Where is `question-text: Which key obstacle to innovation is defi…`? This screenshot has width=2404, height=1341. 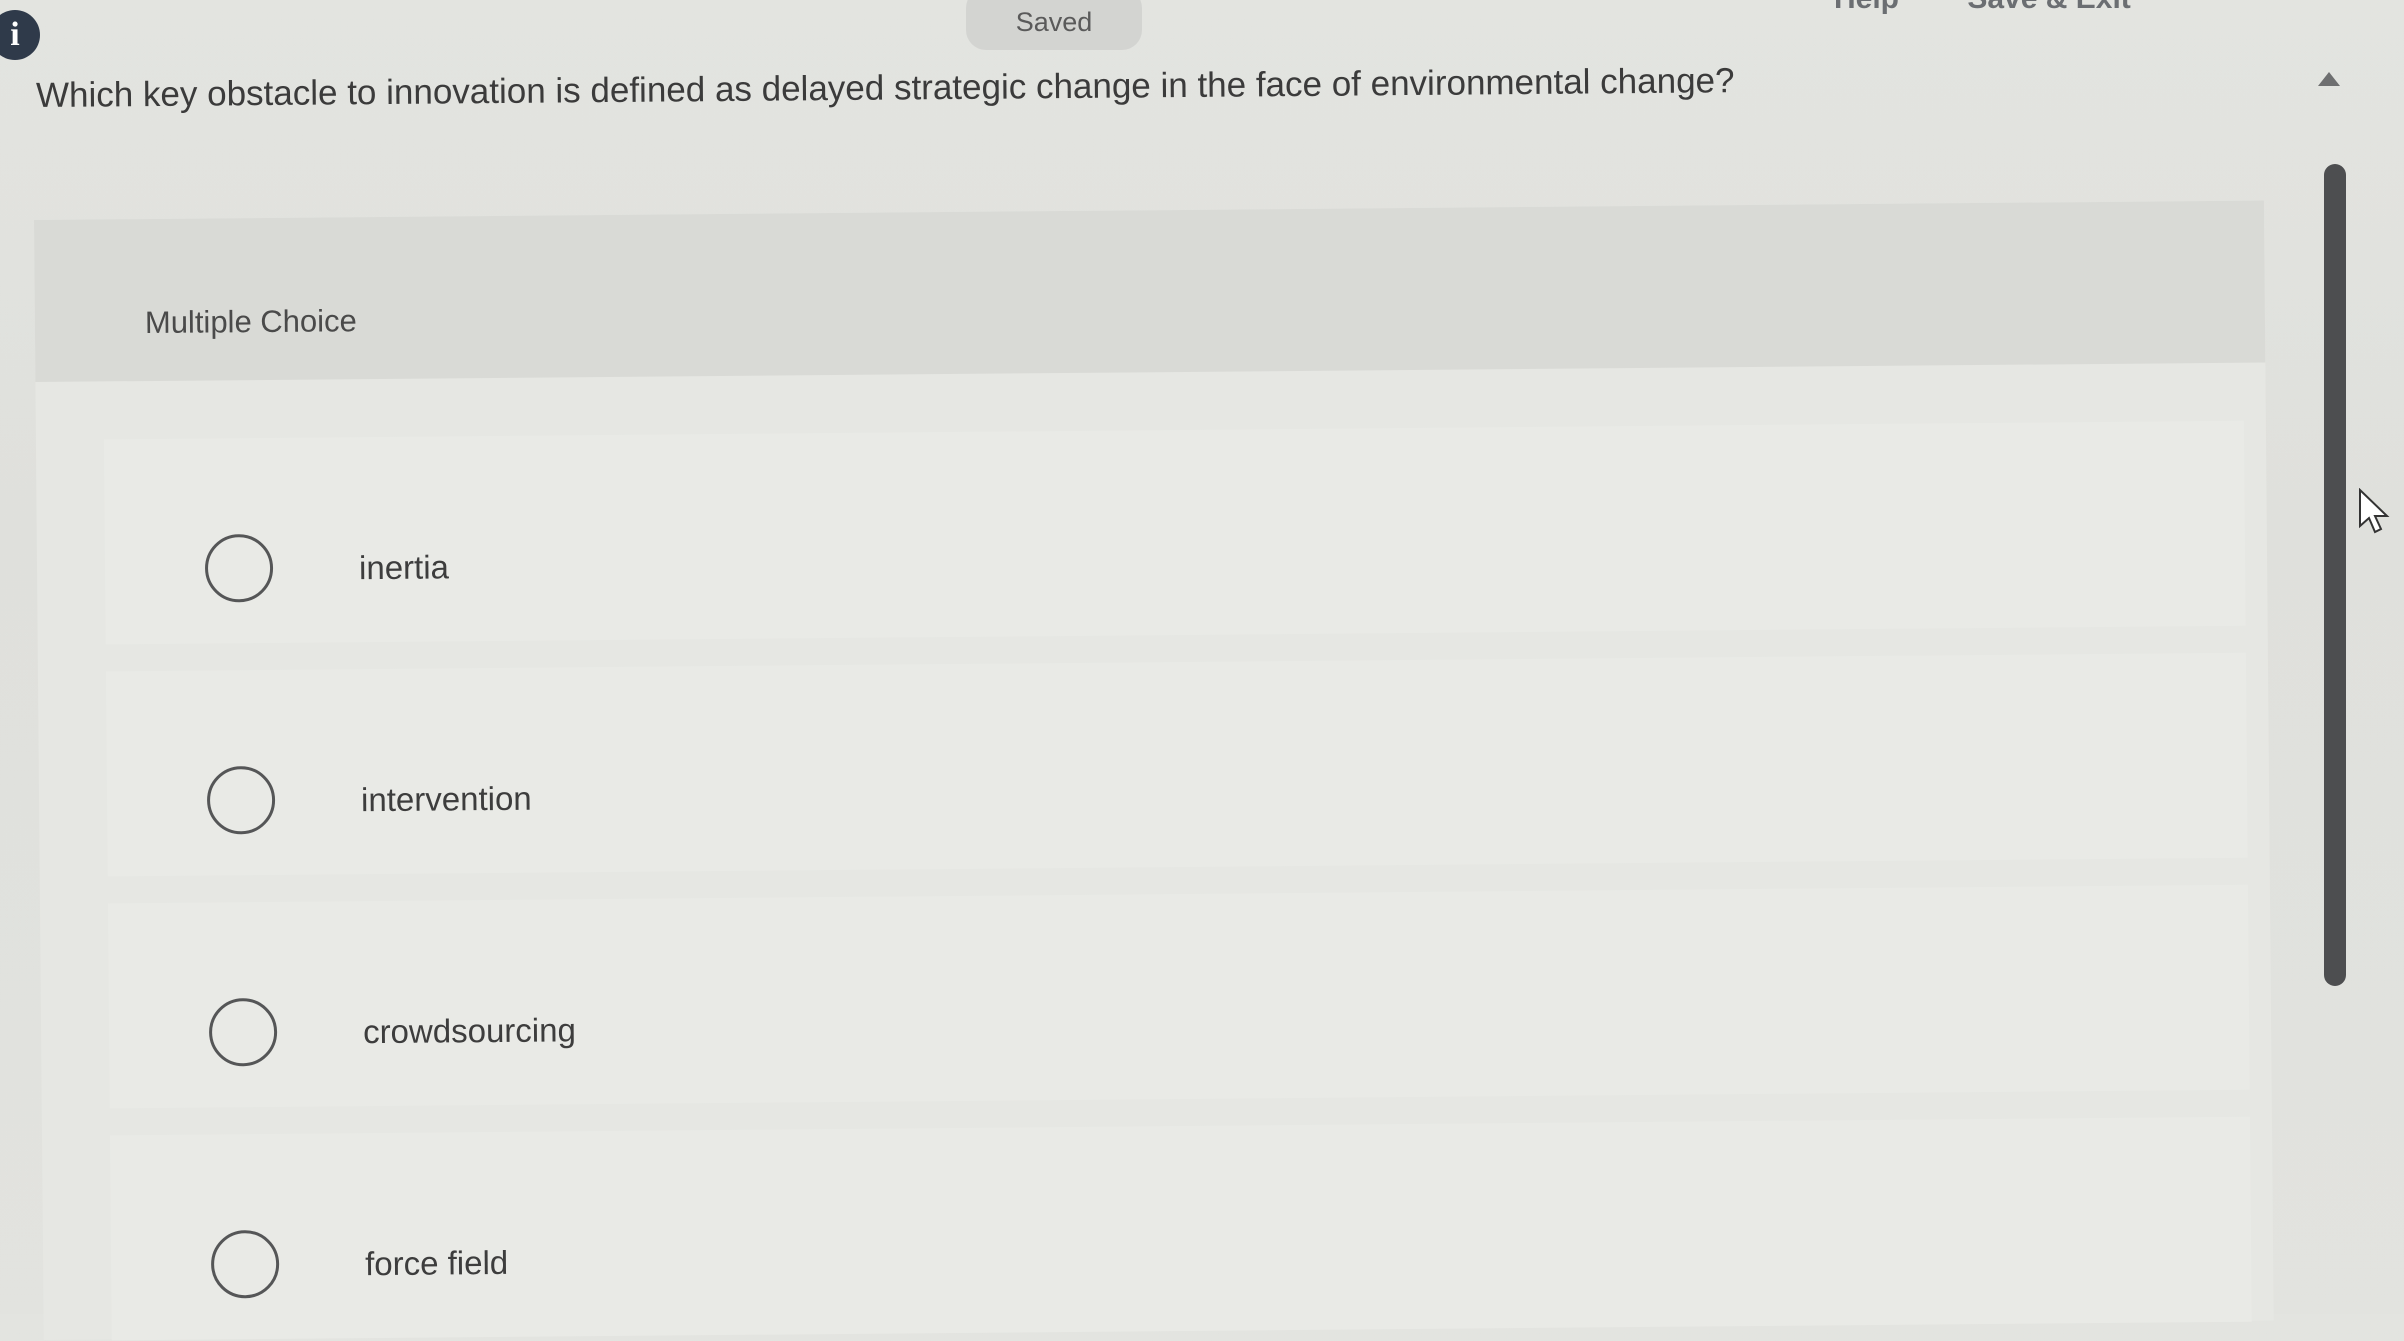 question-text: Which key obstacle to innovation is defi… is located at coordinates (885, 88).